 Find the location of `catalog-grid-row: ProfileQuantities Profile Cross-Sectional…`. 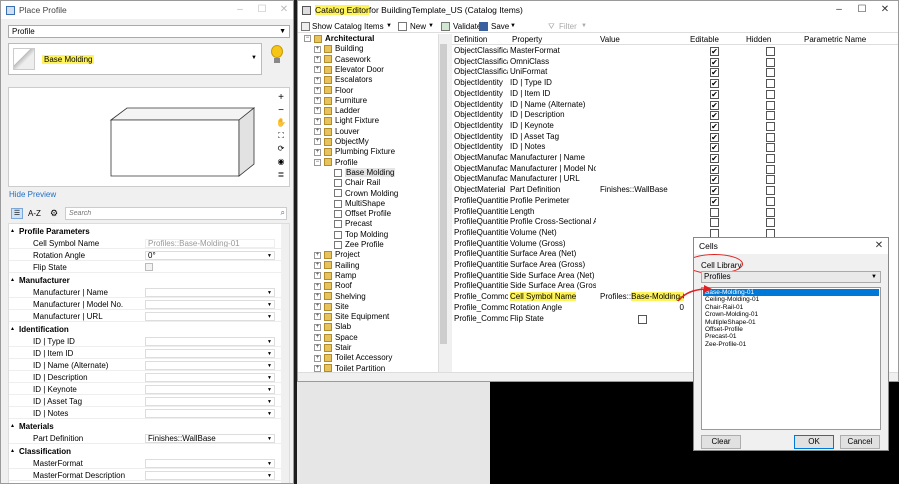

catalog-grid-row: ProfileQuantities Profile Cross-Sectional… is located at coordinates (675, 222).